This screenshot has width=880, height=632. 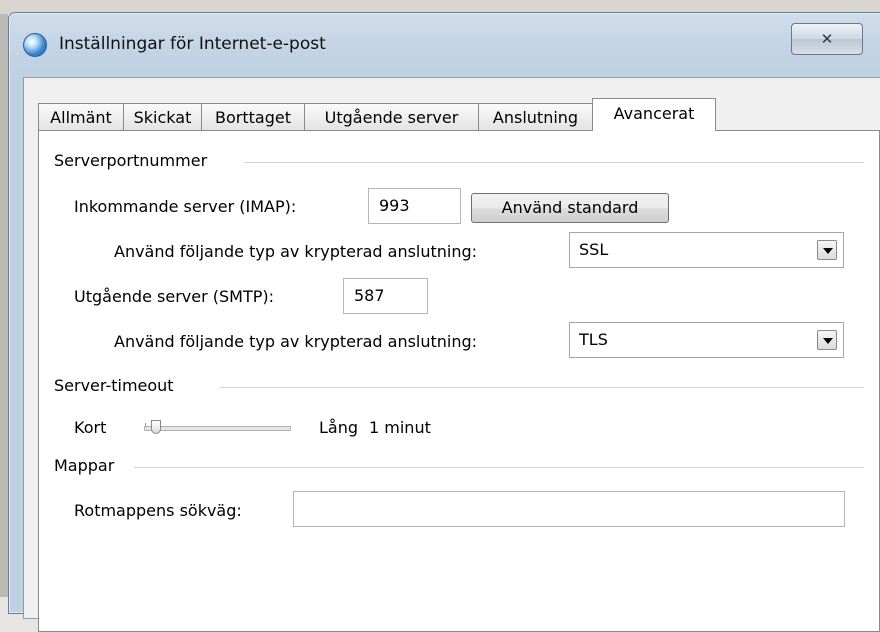 What do you see at coordinates (35, 45) in the screenshot?
I see `globe-mail-icon` at bounding box center [35, 45].